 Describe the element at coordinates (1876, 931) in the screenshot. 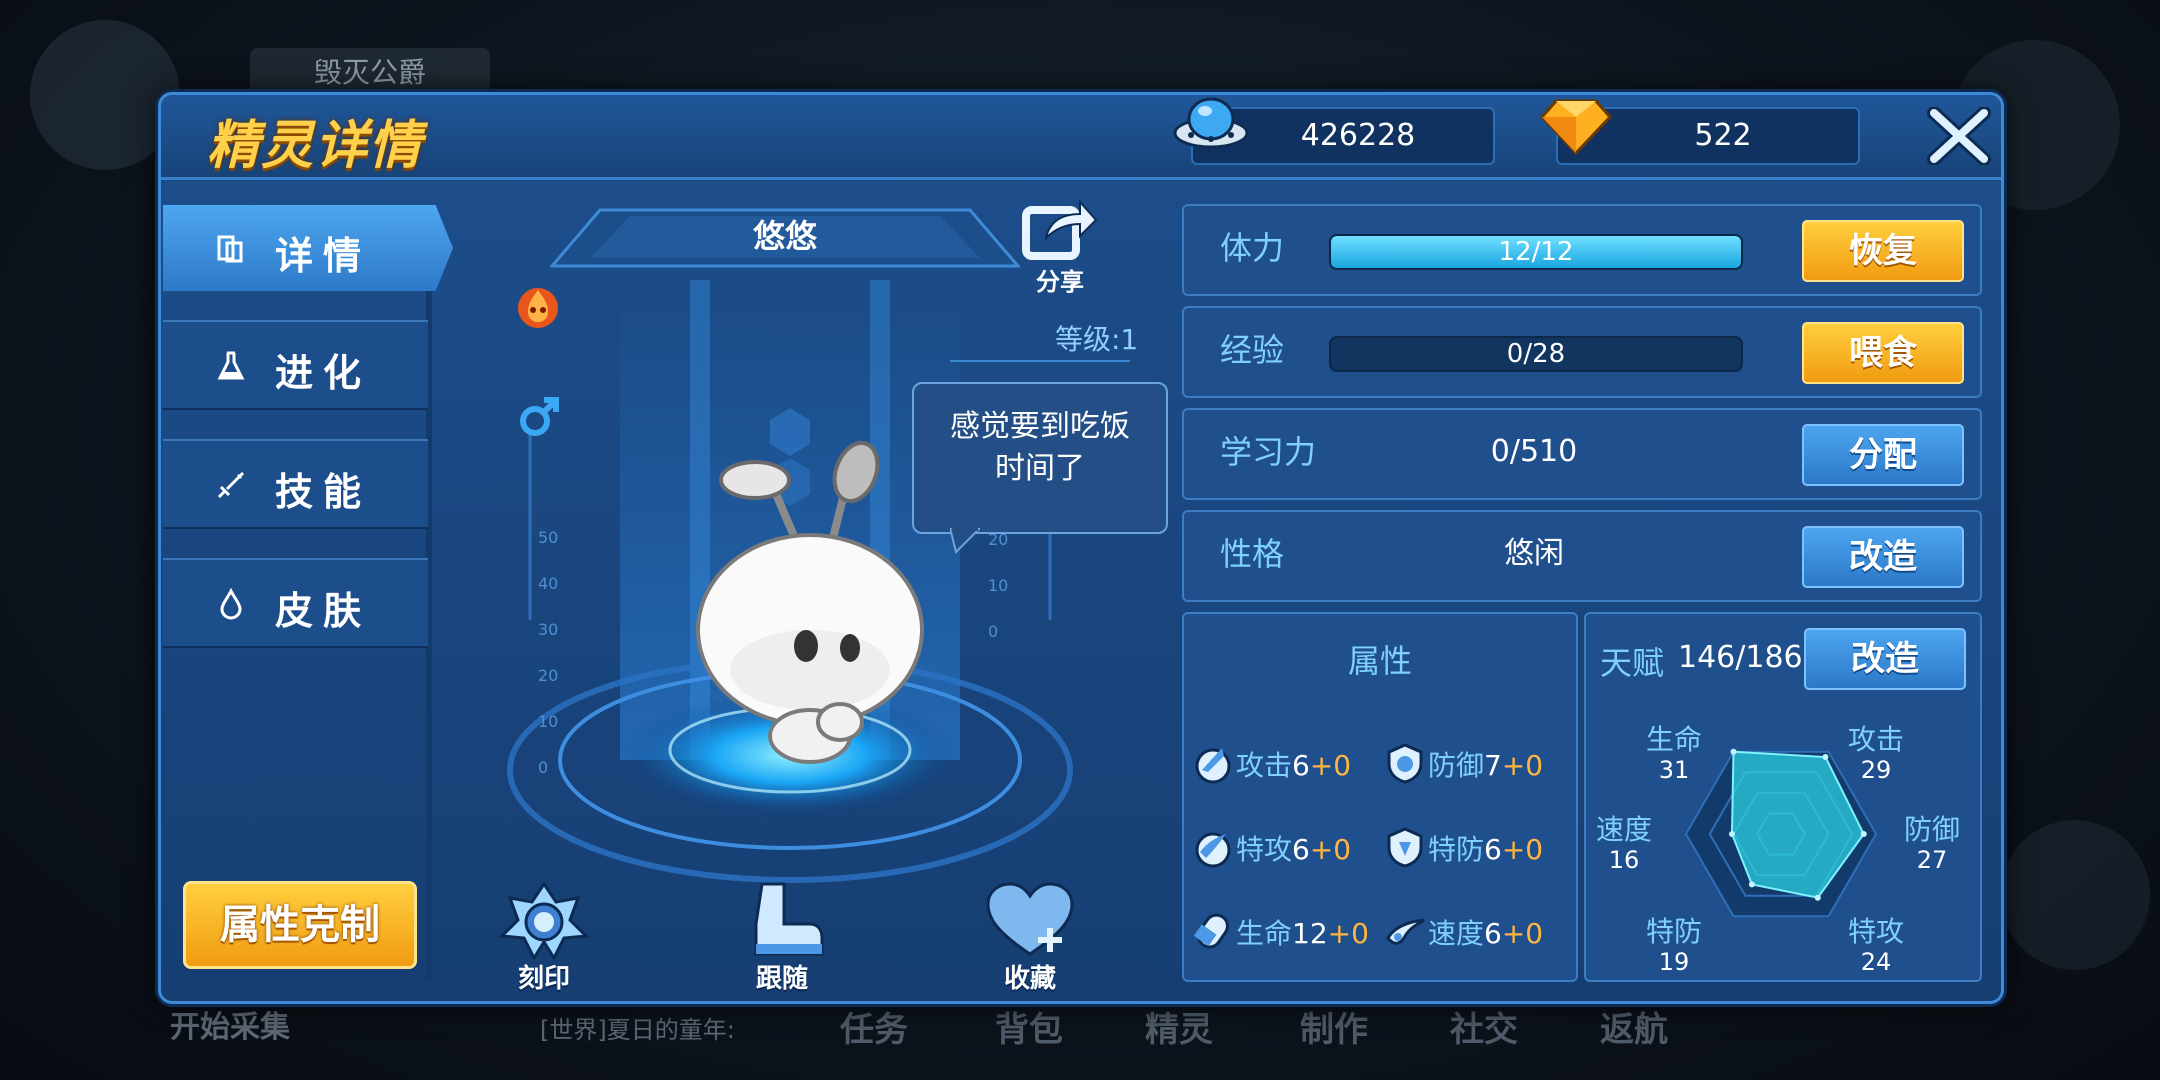

I see `radar-axis-name: 特攻` at that location.